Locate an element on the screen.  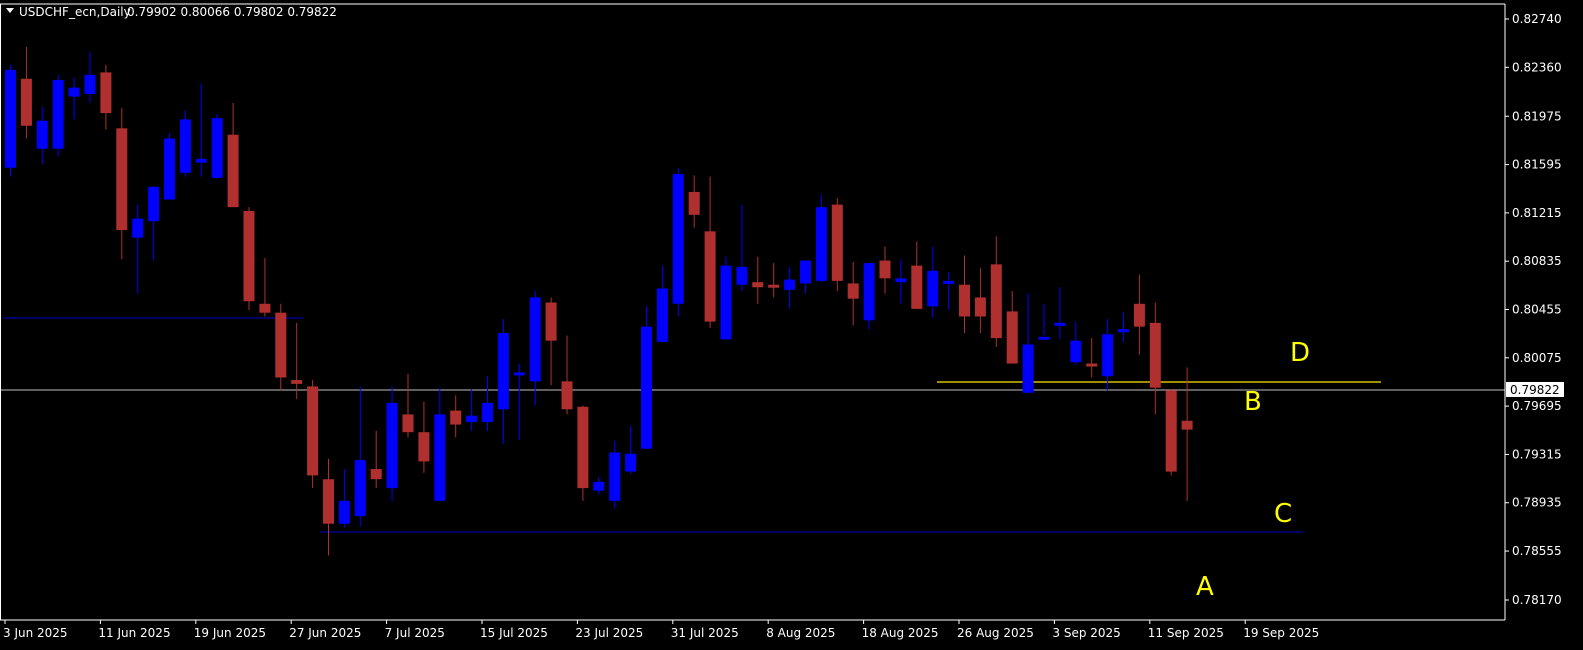
annotation-label-b: B is located at coordinates (1253, 402).